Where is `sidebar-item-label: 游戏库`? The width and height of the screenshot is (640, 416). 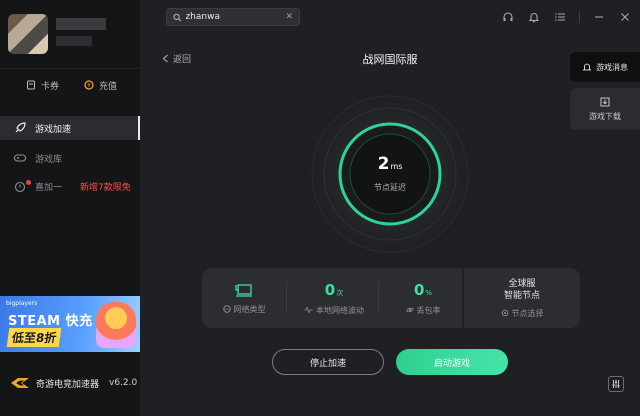 sidebar-item-label: 游戏库 is located at coordinates (49, 159).